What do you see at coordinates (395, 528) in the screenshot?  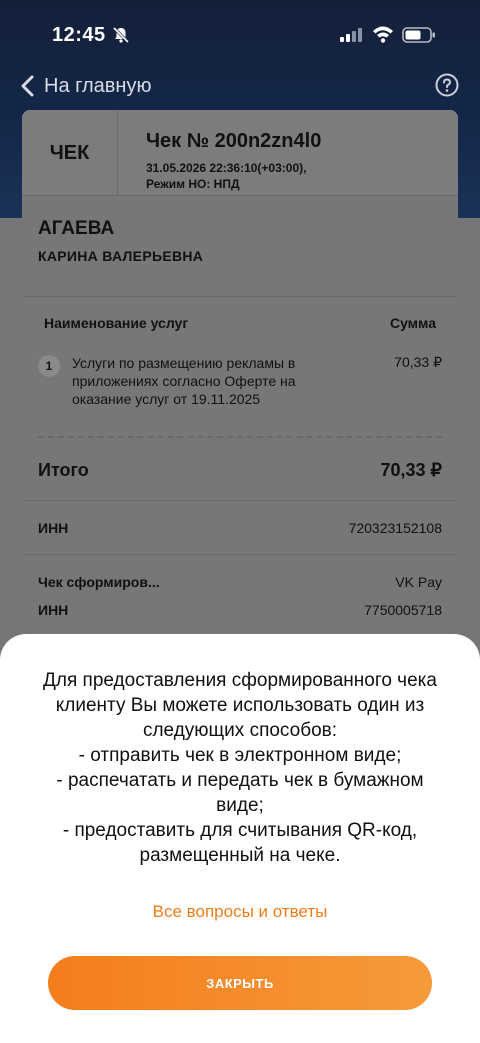 I see `inn-value: 720323152108` at bounding box center [395, 528].